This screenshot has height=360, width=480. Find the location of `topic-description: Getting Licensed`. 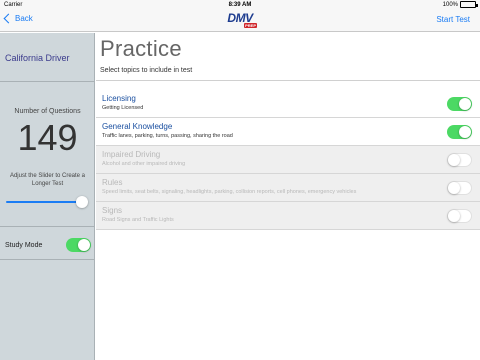

topic-description: Getting Licensed is located at coordinates (123, 108).